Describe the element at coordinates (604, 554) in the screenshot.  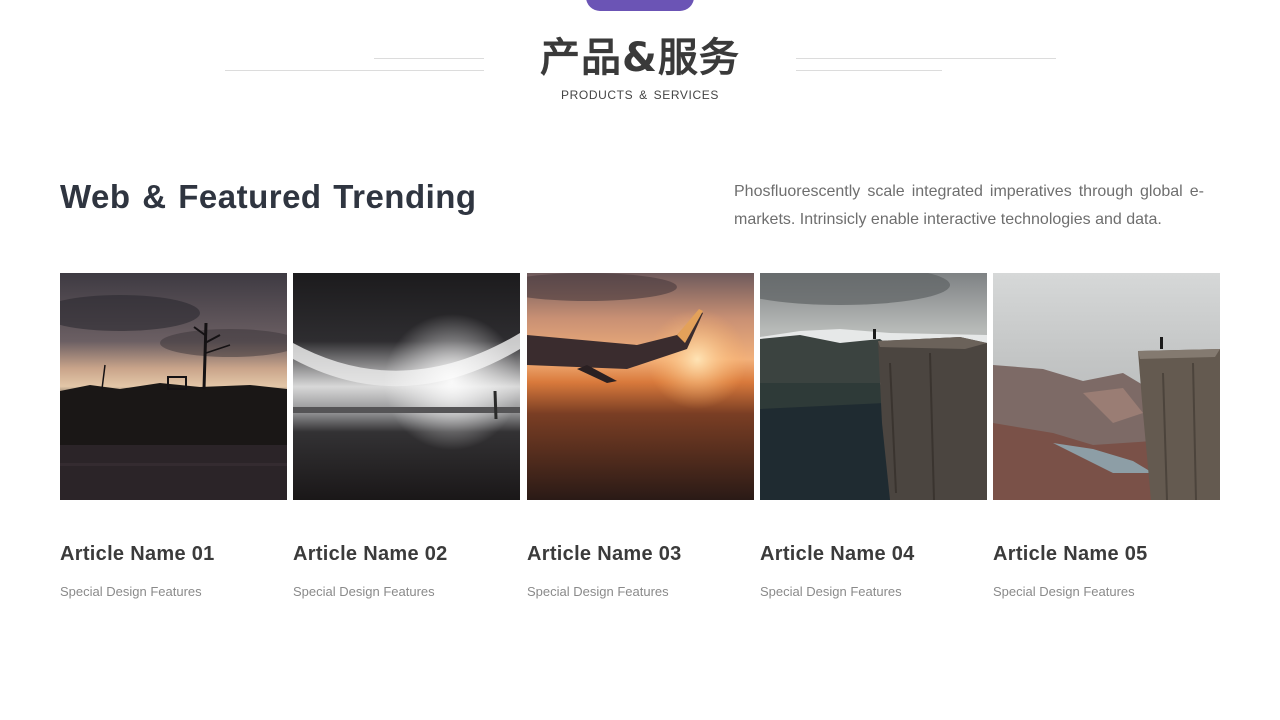
I see `article-title: Article Name 03` at that location.